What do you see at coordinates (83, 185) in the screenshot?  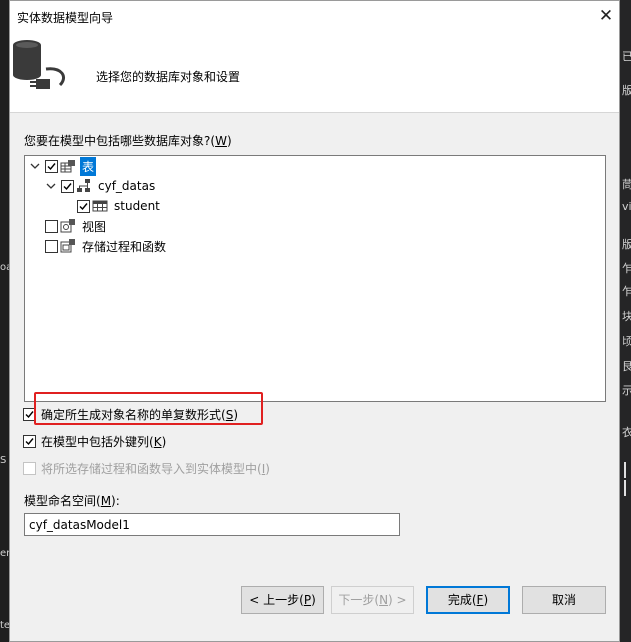 I see `schema-icon` at bounding box center [83, 185].